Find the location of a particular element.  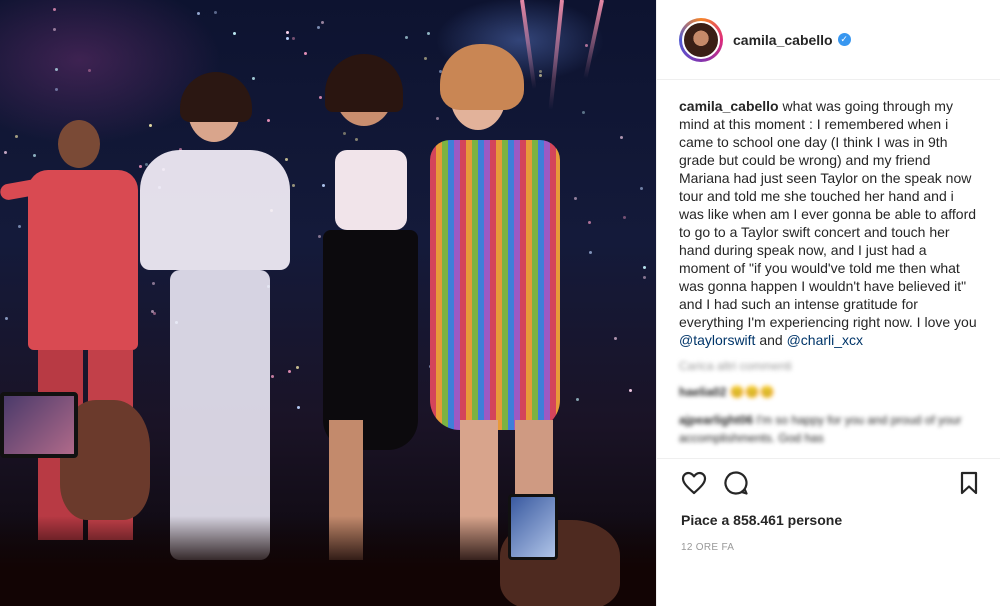

caption-username: camila_cabello is located at coordinates (729, 106).